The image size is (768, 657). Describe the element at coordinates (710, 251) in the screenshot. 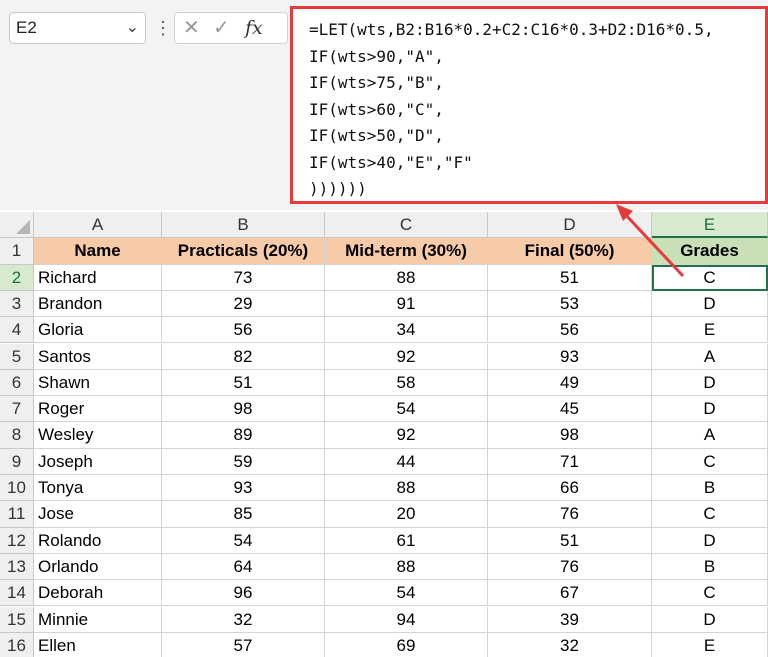

I see `header-cell: Grades` at that location.